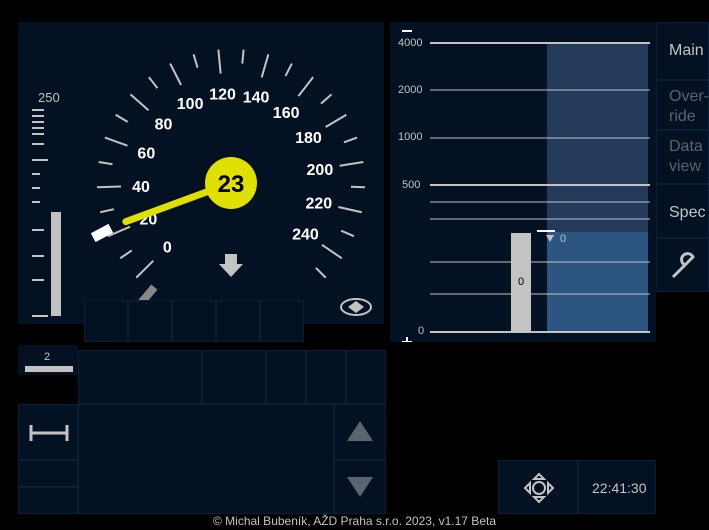  I want to click on speed-tick-label: 0, so click(167, 248).